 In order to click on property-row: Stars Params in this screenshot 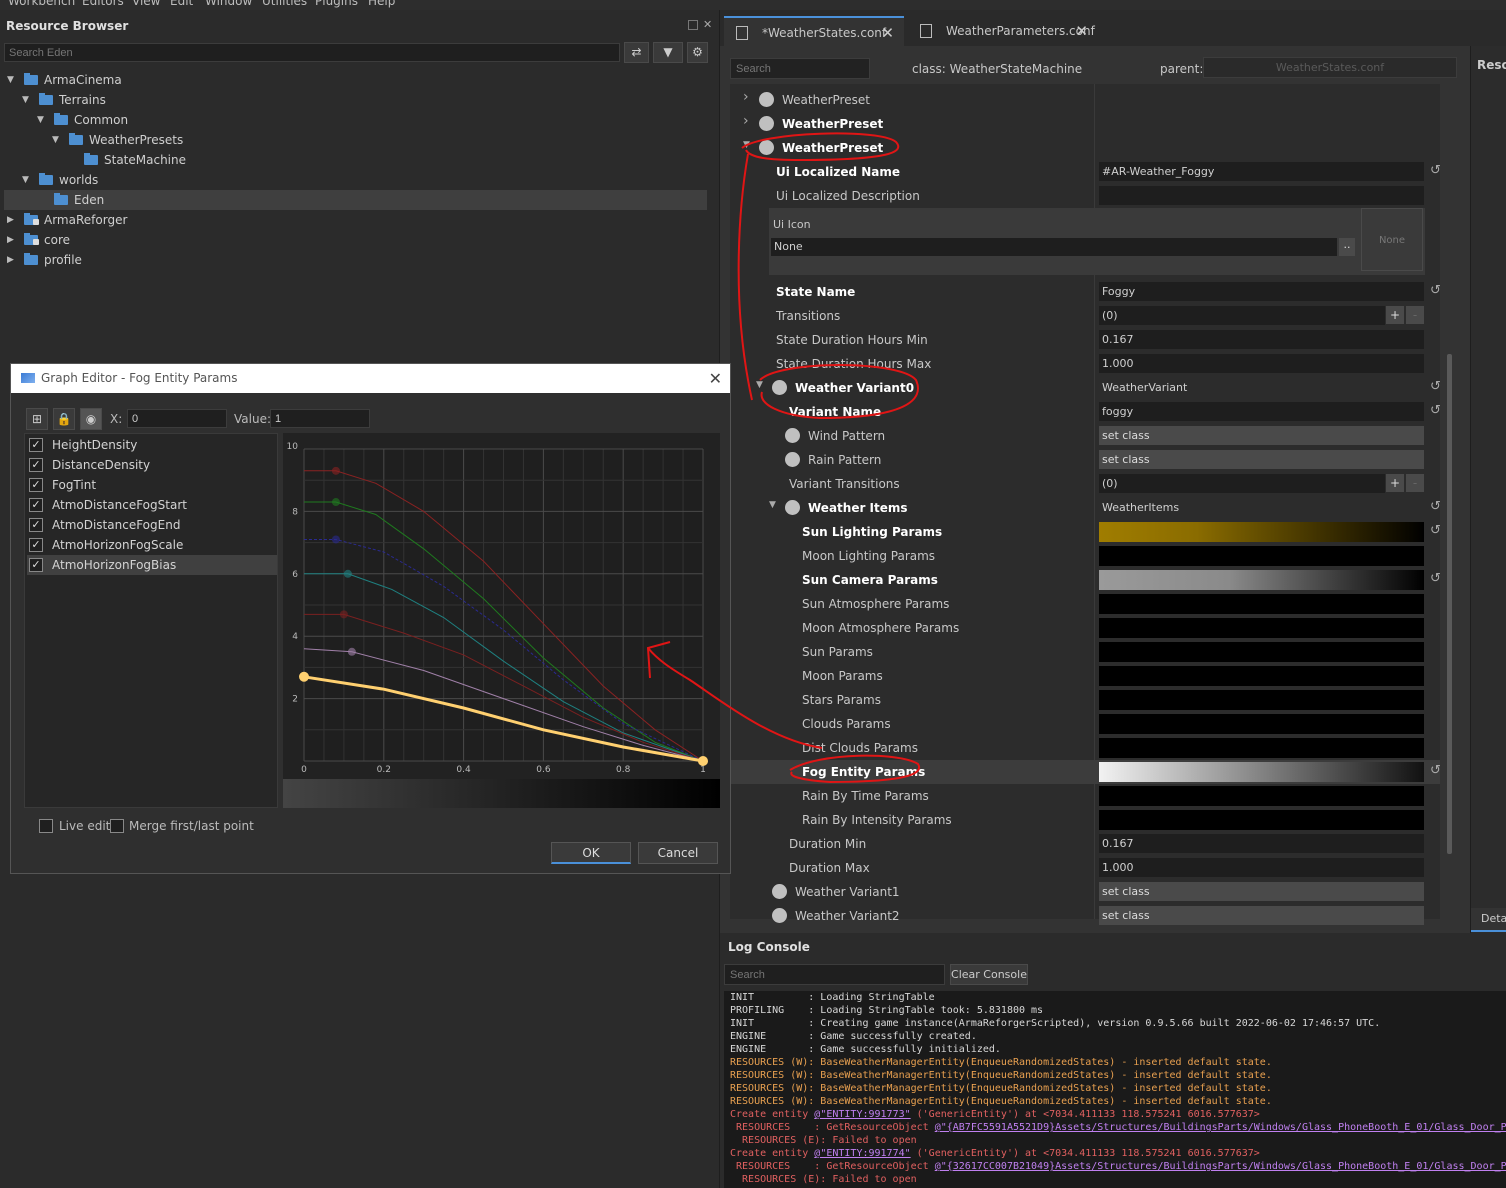, I will do `click(1085, 700)`.